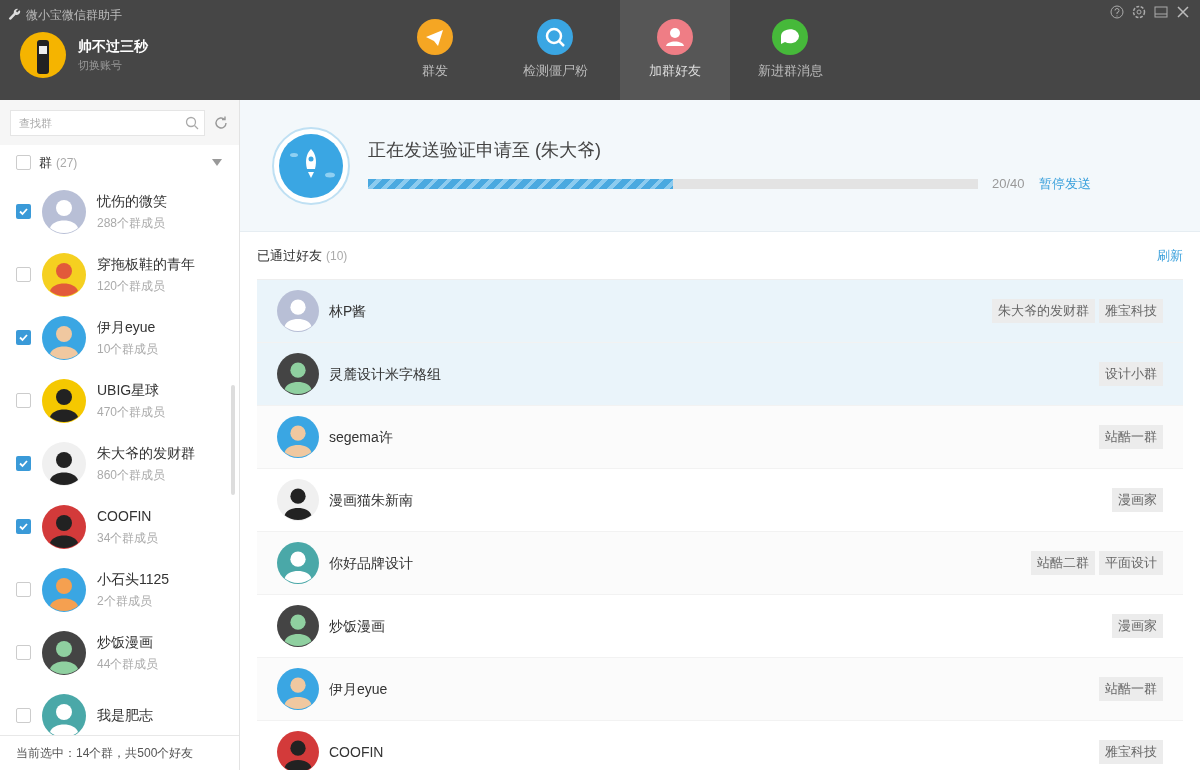  Describe the element at coordinates (371, 563) in the screenshot. I see `friend-name: 你好品牌设计` at that location.